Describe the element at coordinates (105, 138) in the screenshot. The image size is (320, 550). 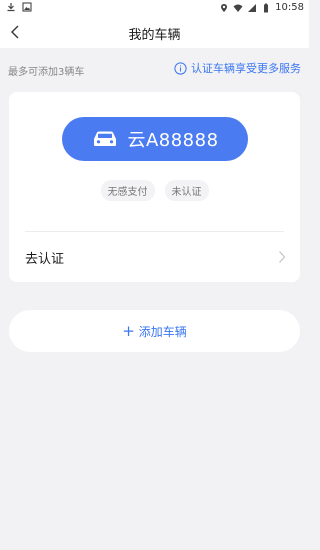
I see `car-icon` at that location.